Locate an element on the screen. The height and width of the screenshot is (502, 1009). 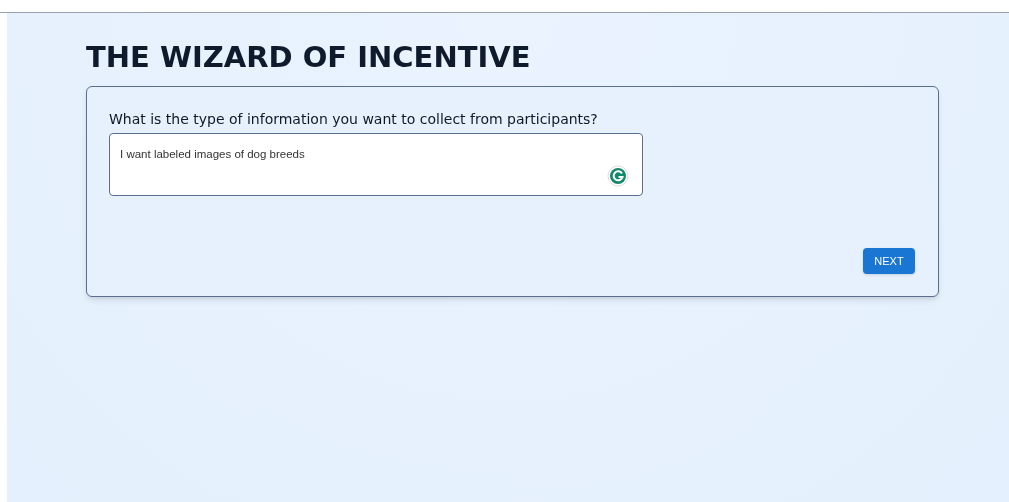
page-title: THE WIZARD OF INCENTIVE is located at coordinates (308, 57).